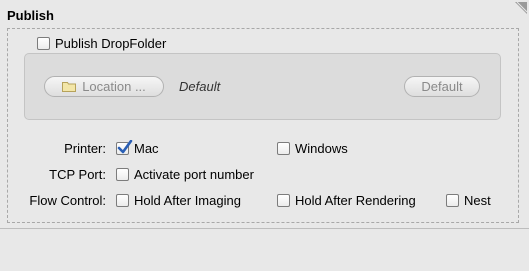 This screenshot has width=529, height=271. I want to click on printer-mac-box, so click(124, 147).